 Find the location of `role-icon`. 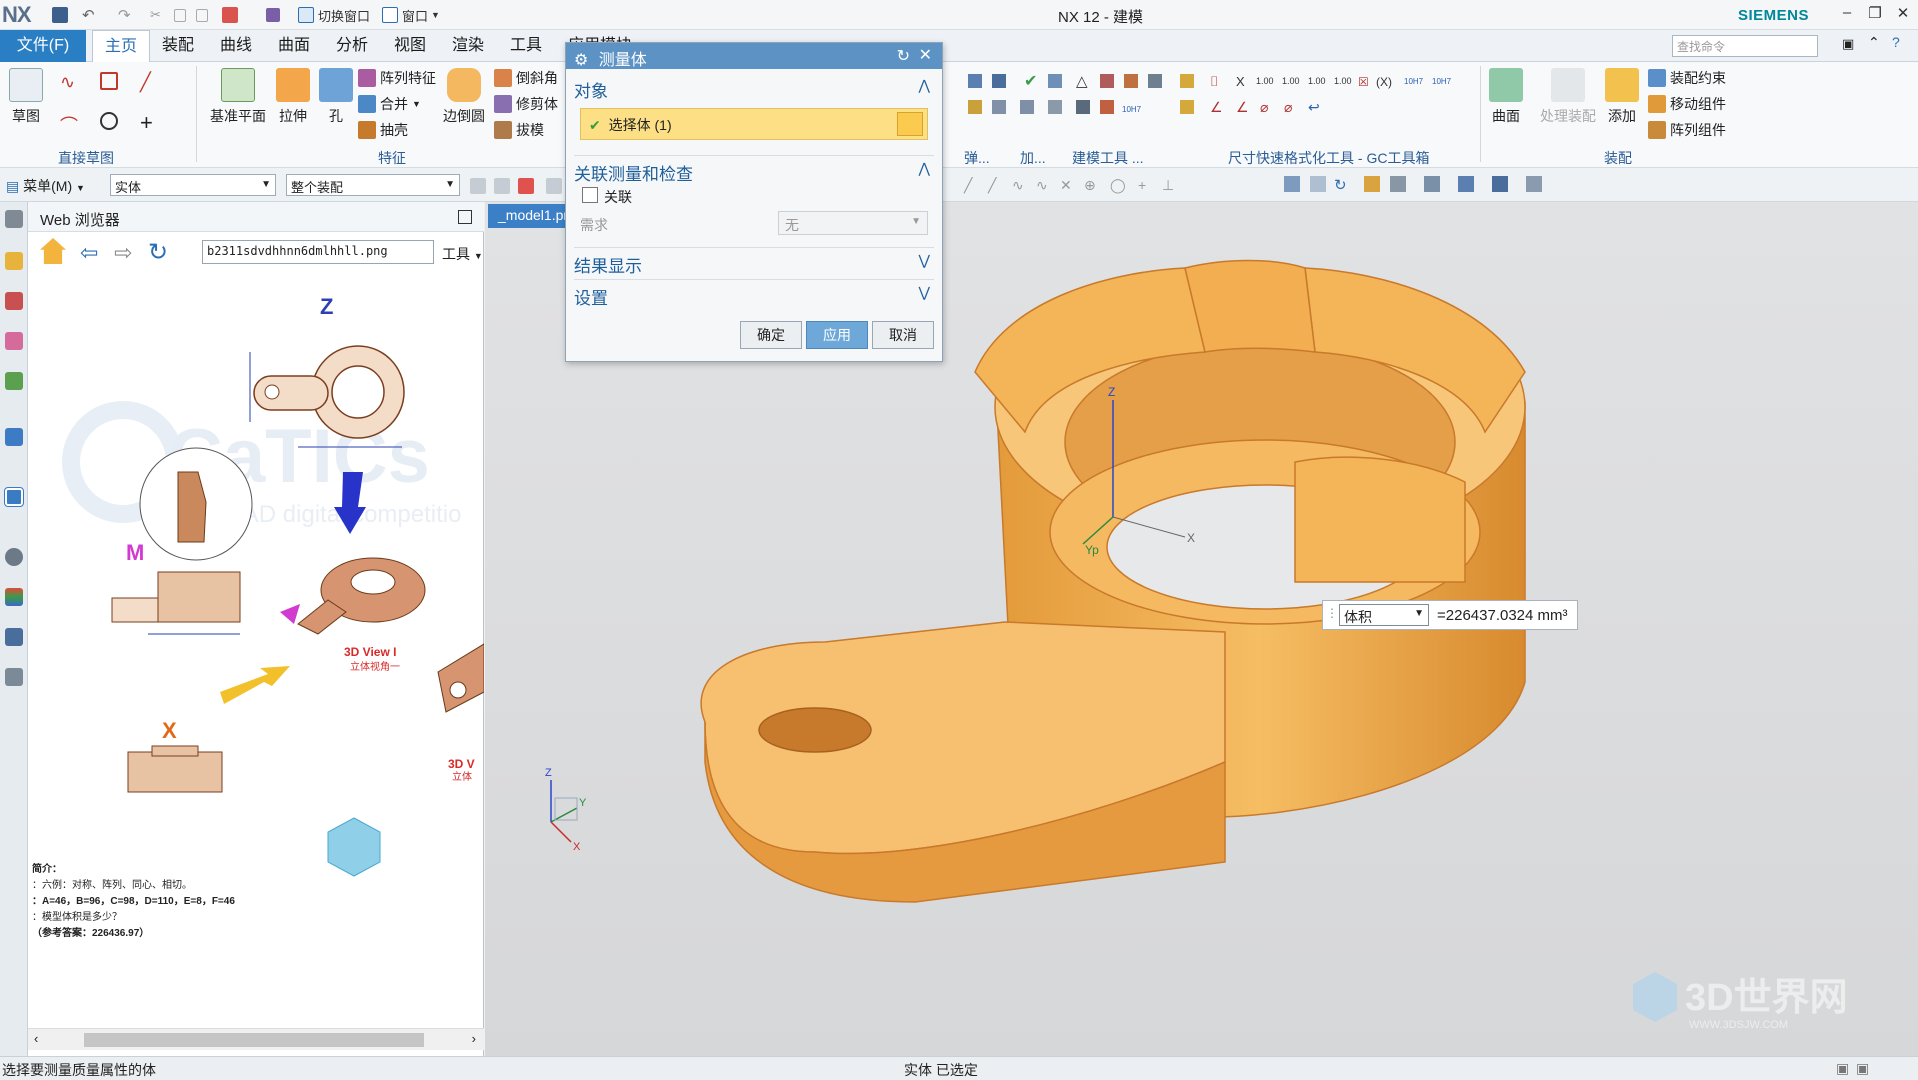

role-icon is located at coordinates (14, 637).